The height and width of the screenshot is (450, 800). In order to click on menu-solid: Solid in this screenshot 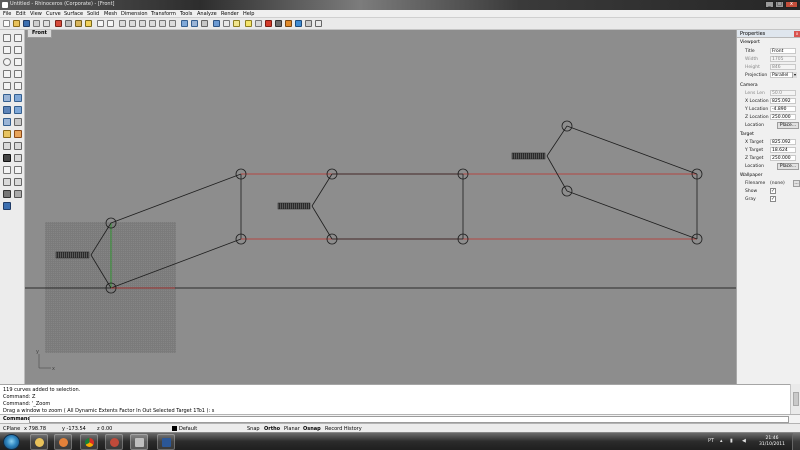, I will do `click(93, 14)`.